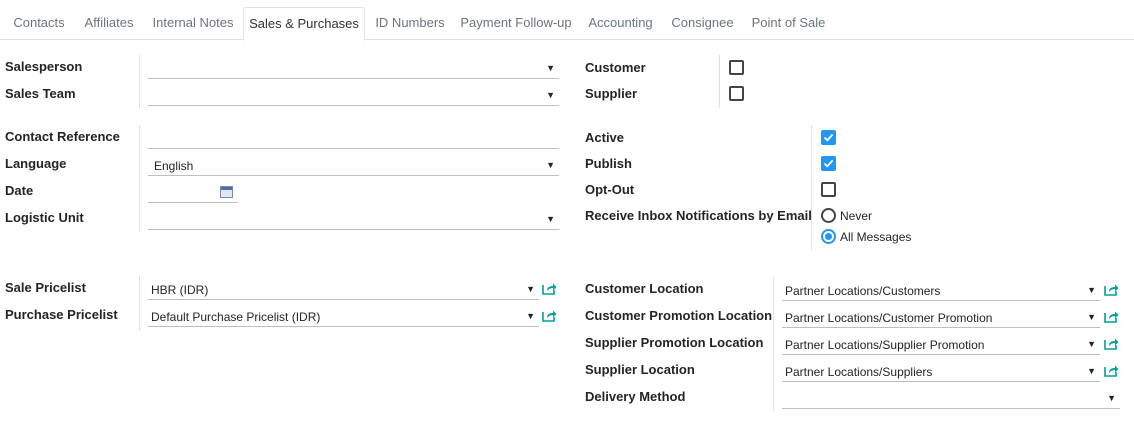 The image size is (1134, 440). What do you see at coordinates (885, 345) in the screenshot?
I see `supplier-promotion-location-value: Partner Locations/Supplier Promotion` at bounding box center [885, 345].